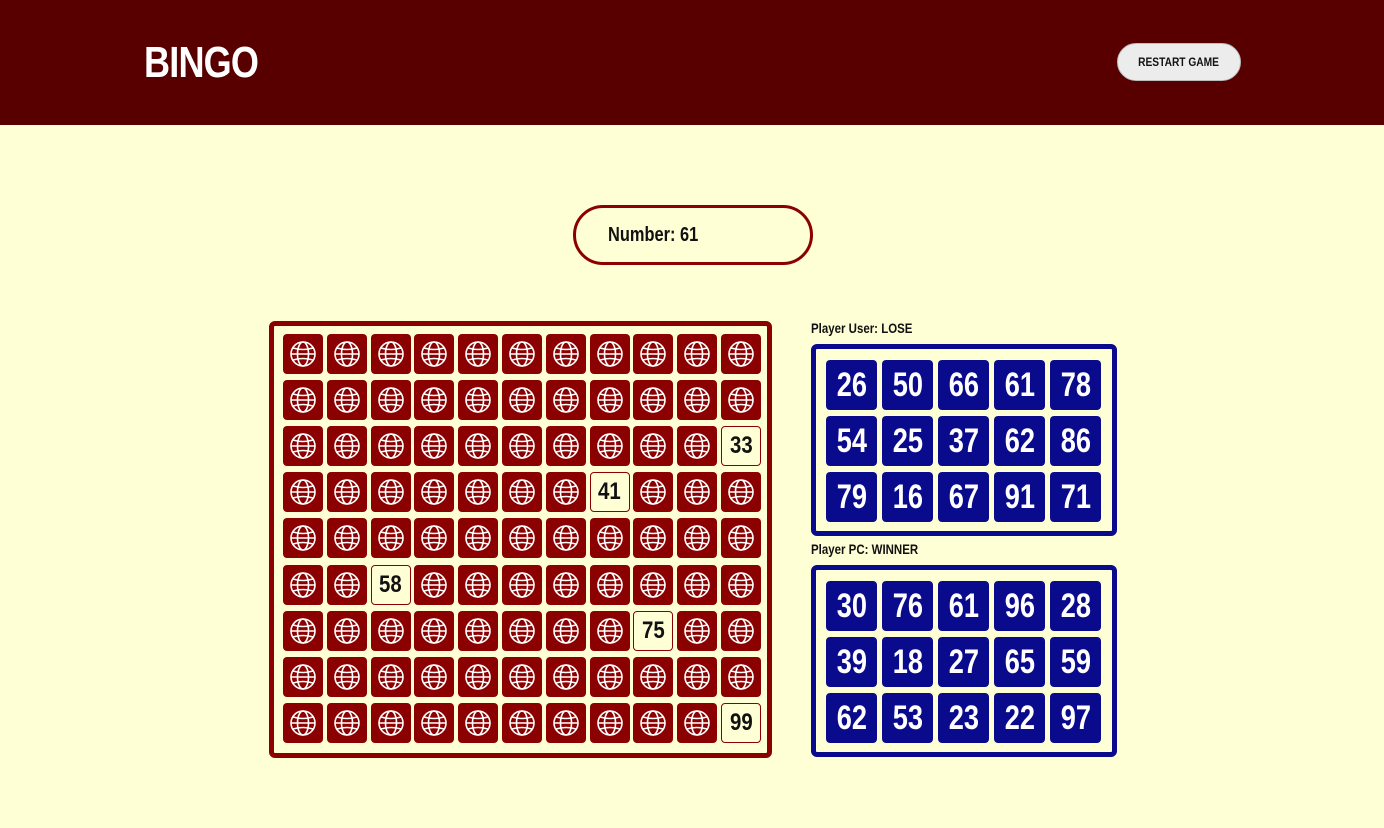 This screenshot has width=1384, height=828. Describe the element at coordinates (1179, 62) in the screenshot. I see `restart-game-button: RESTART GAME` at that location.